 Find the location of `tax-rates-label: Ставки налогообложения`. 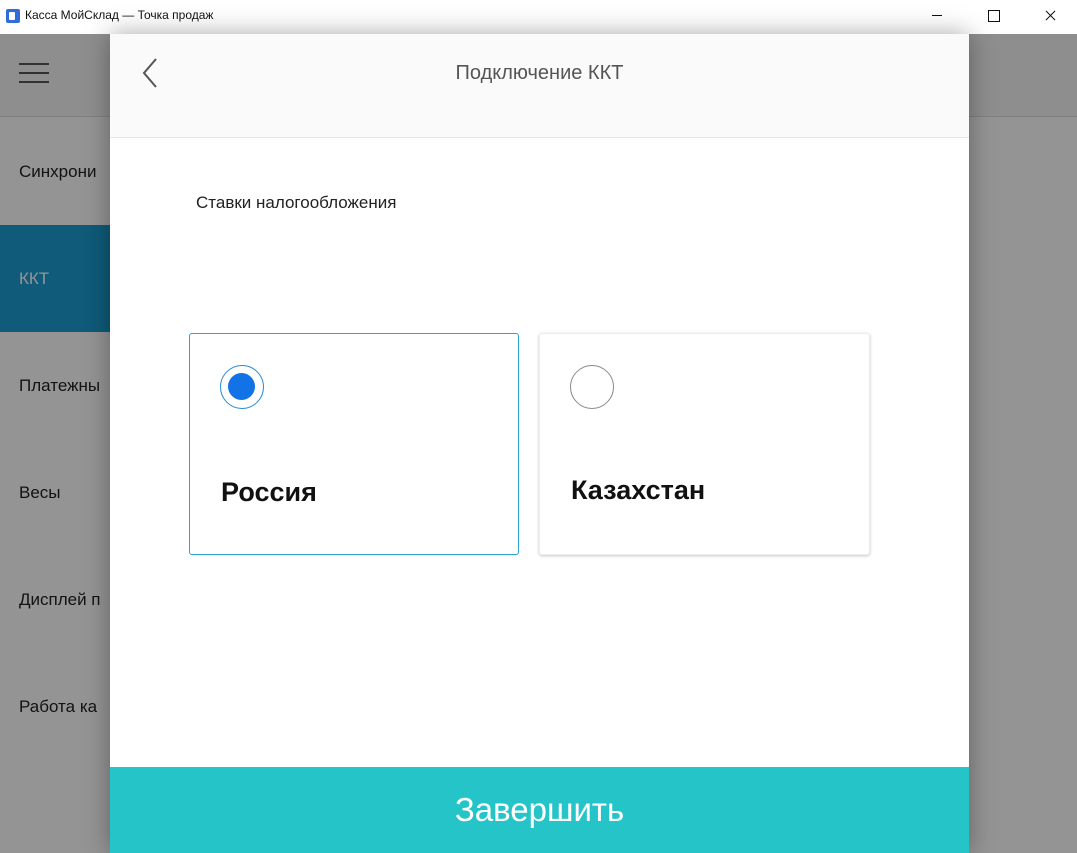

tax-rates-label: Ставки налогообложения is located at coordinates (296, 202).